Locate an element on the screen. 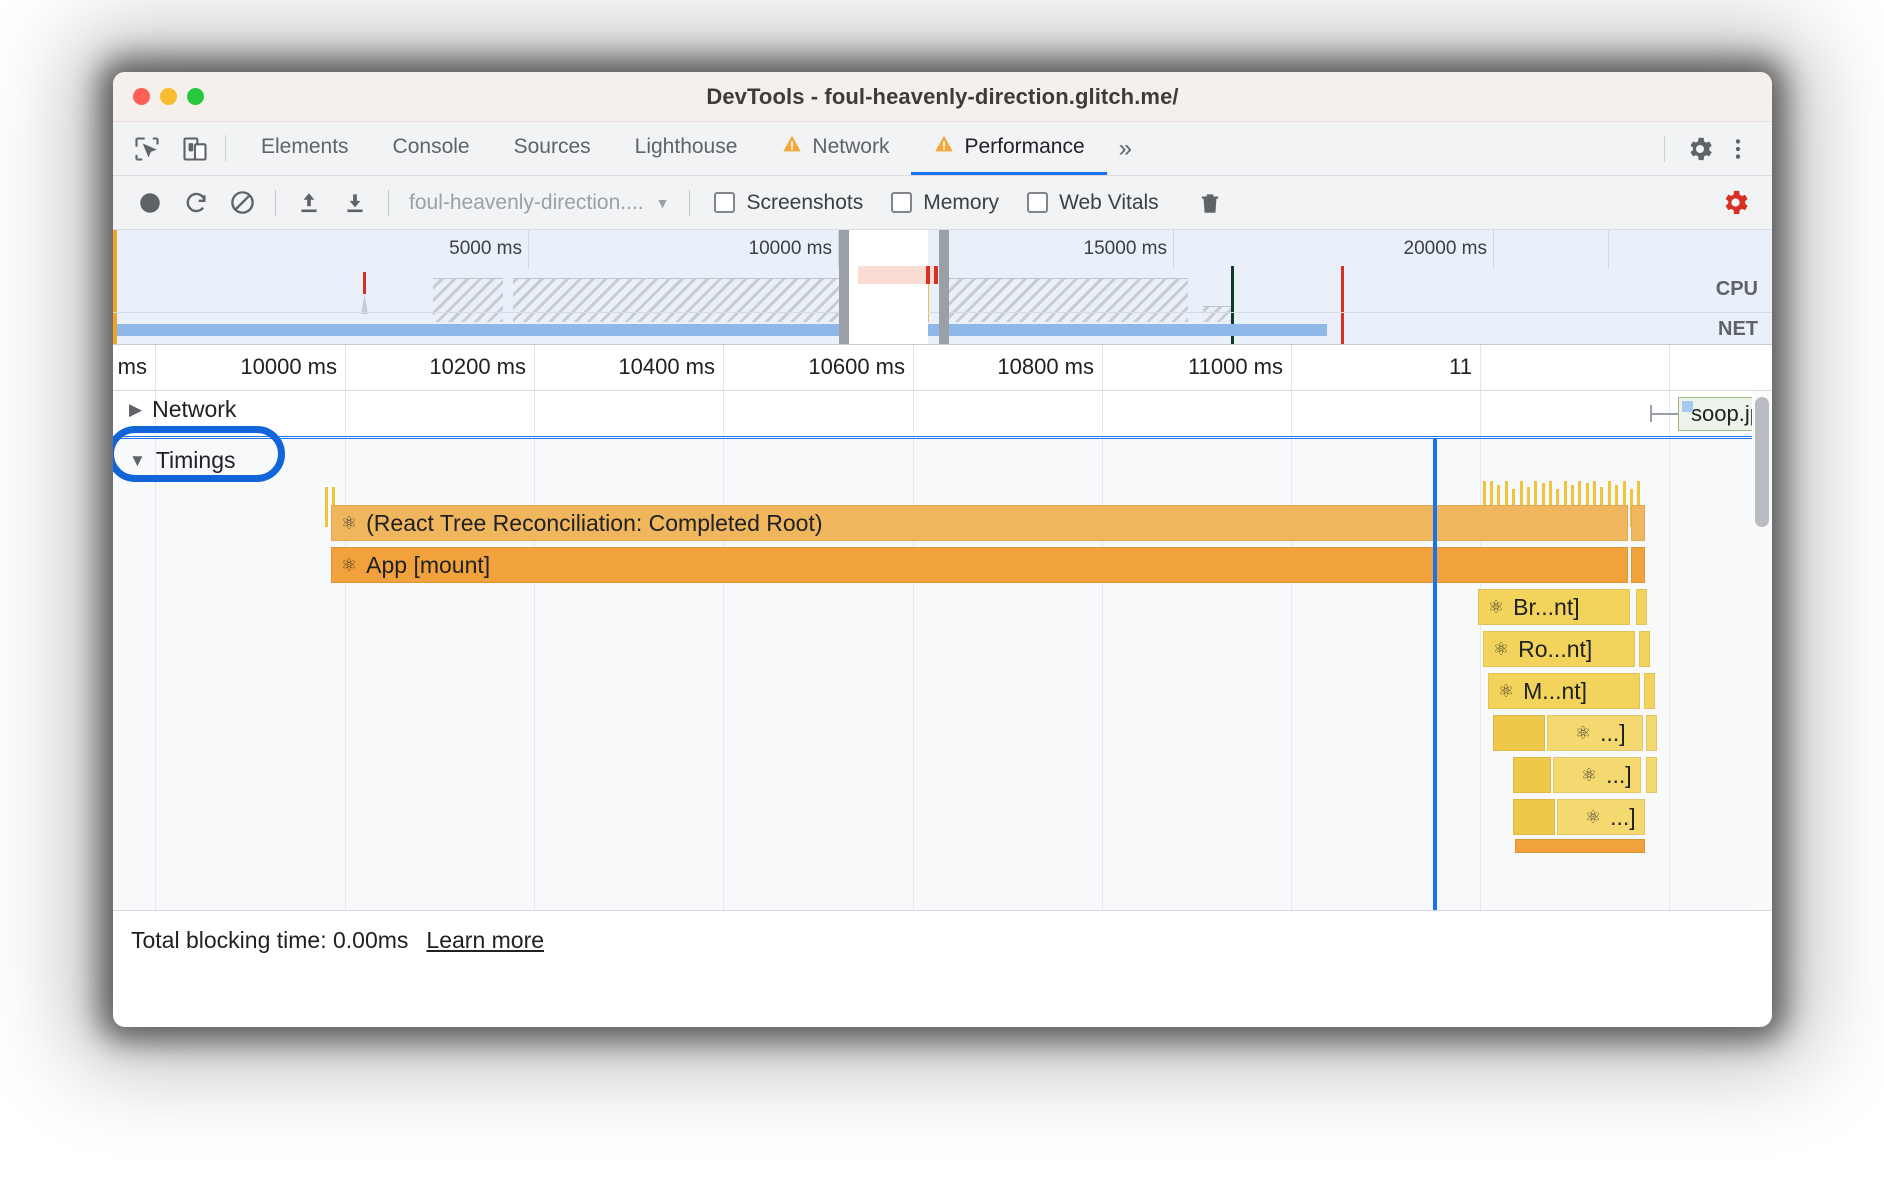 The width and height of the screenshot is (1884, 1178). checkbox-screenshots: Screenshots is located at coordinates (788, 203).